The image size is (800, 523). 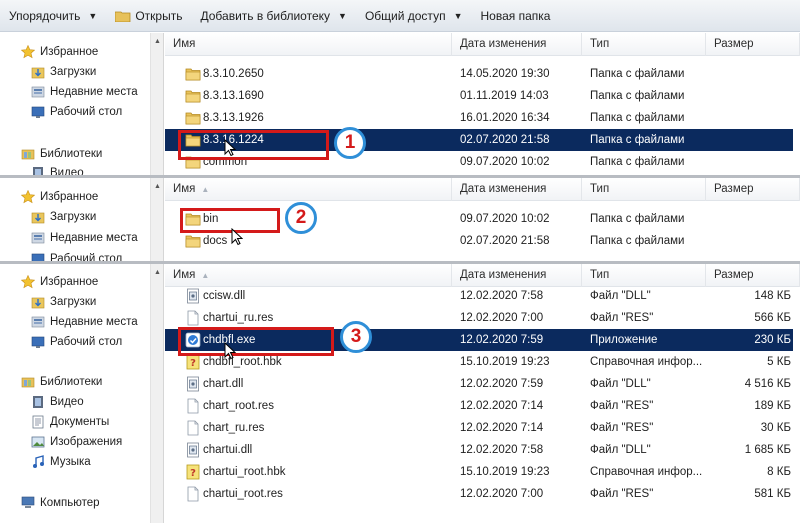 I want to click on folder-row: docs 02.07.2020 21:58 Папка с файлами, so click(x=479, y=241).